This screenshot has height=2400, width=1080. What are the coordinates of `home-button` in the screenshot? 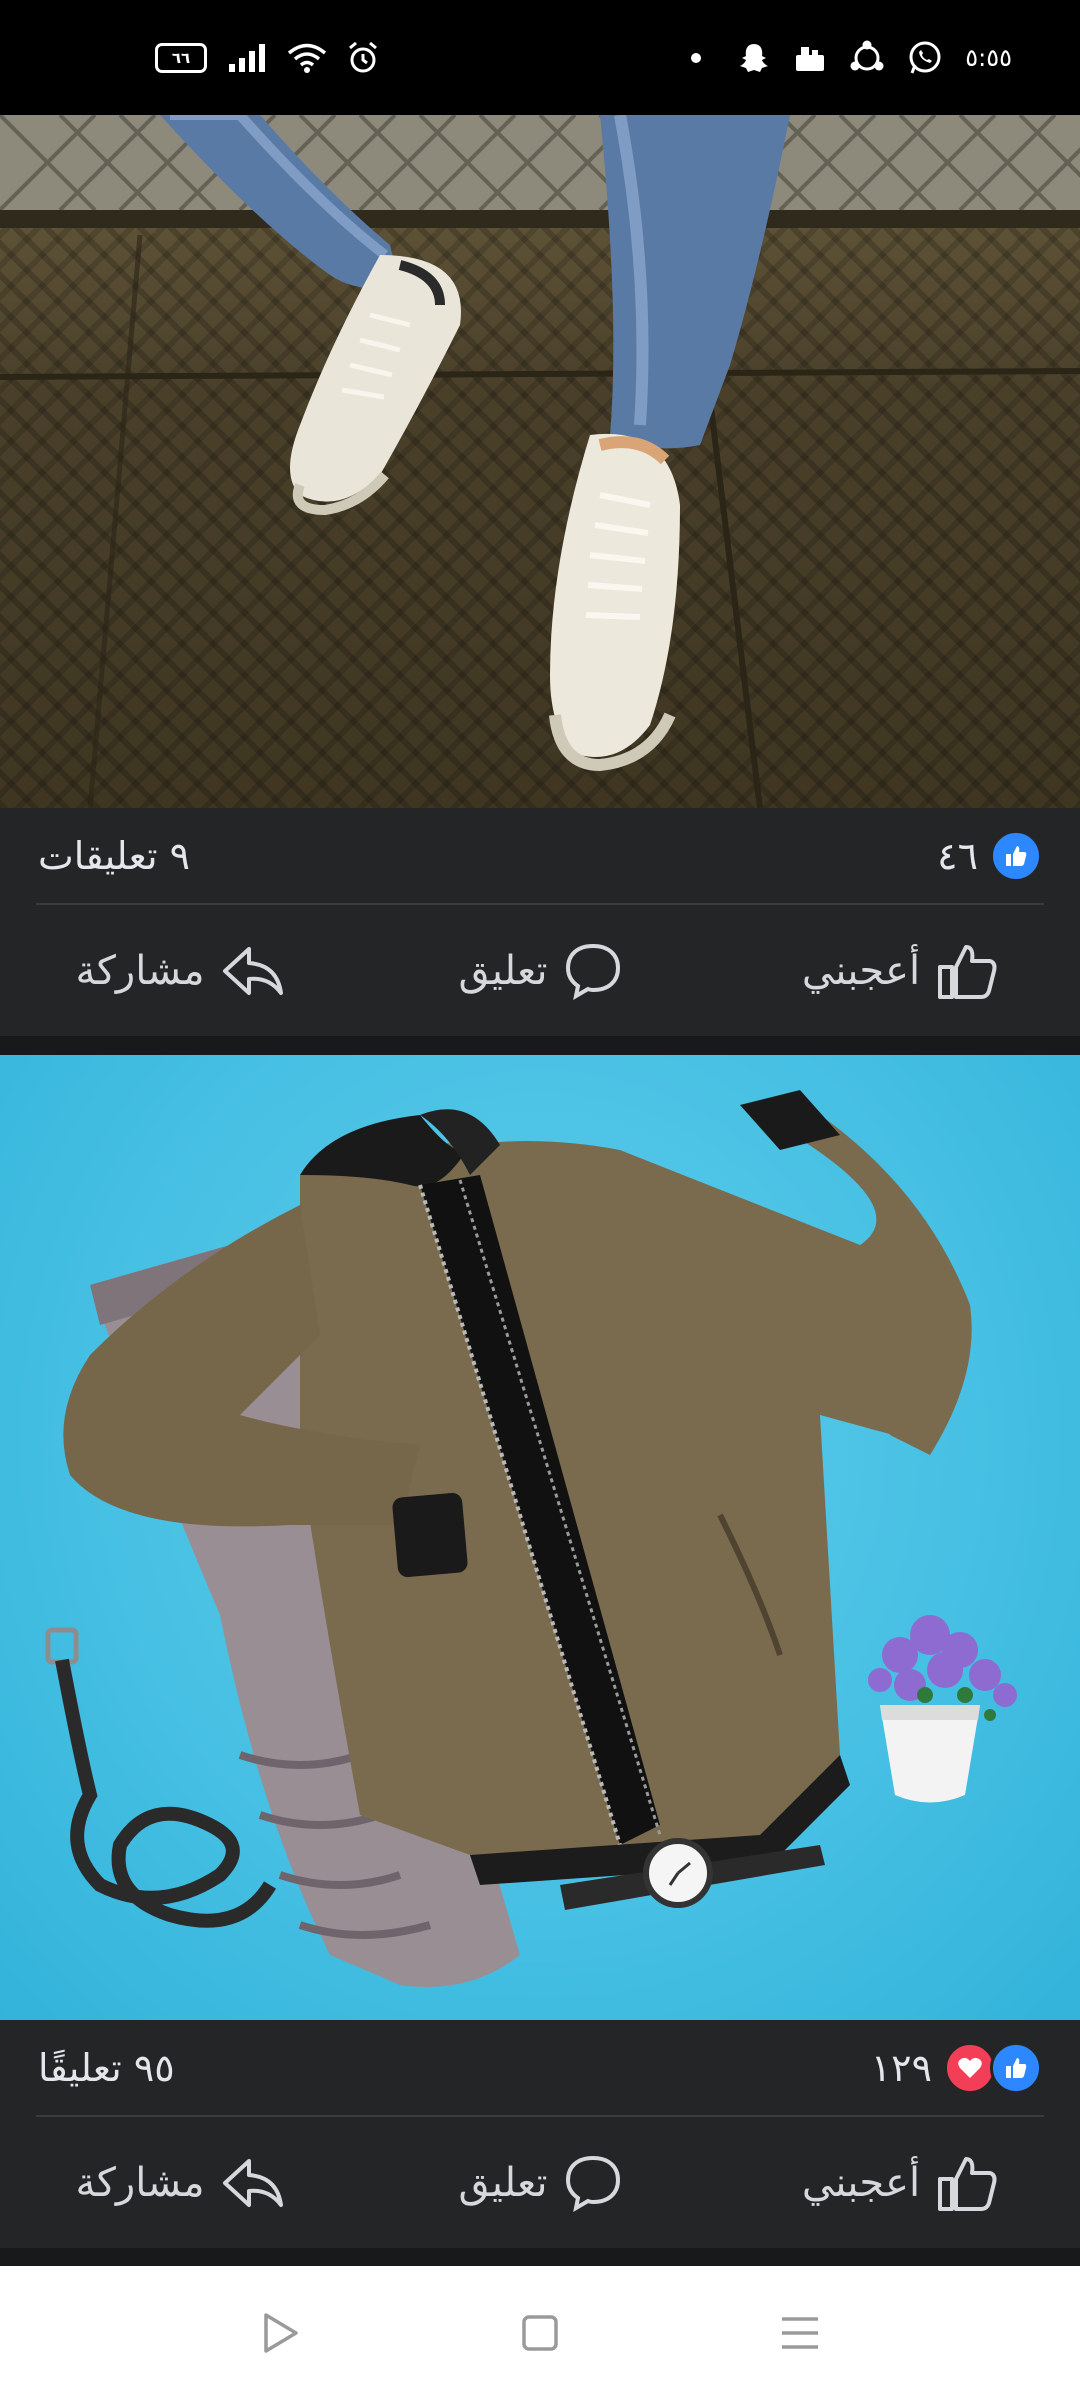 It's located at (540, 2333).